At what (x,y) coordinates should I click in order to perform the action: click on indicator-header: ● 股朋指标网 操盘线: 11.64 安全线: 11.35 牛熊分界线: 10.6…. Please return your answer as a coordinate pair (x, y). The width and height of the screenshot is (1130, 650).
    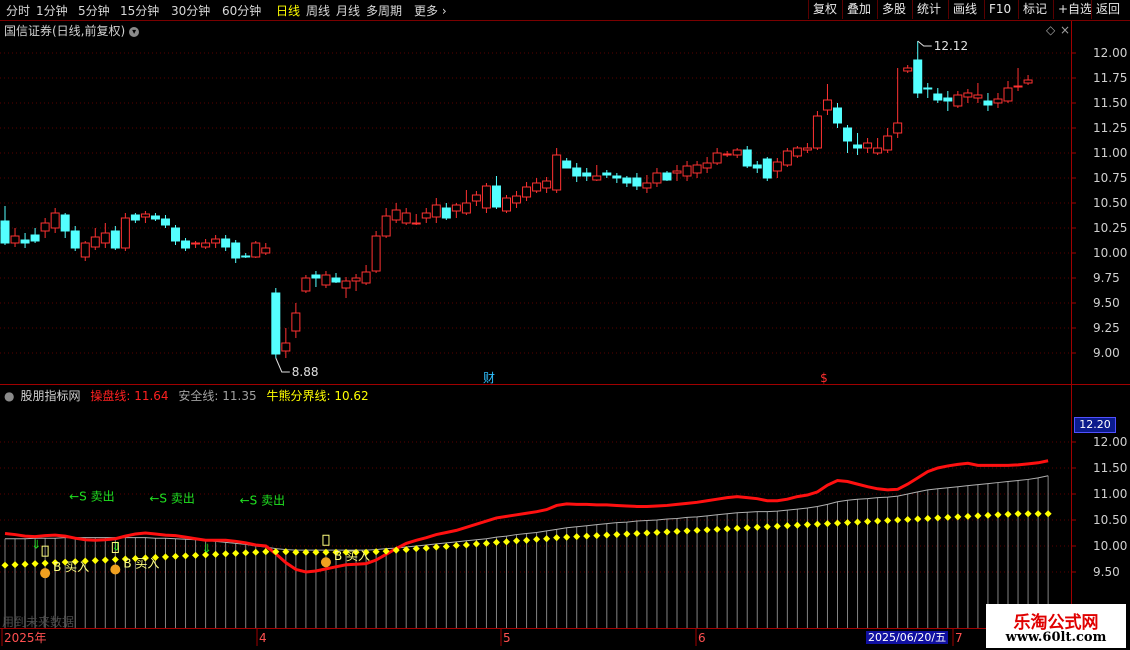
    Looking at the image, I should click on (189, 395).